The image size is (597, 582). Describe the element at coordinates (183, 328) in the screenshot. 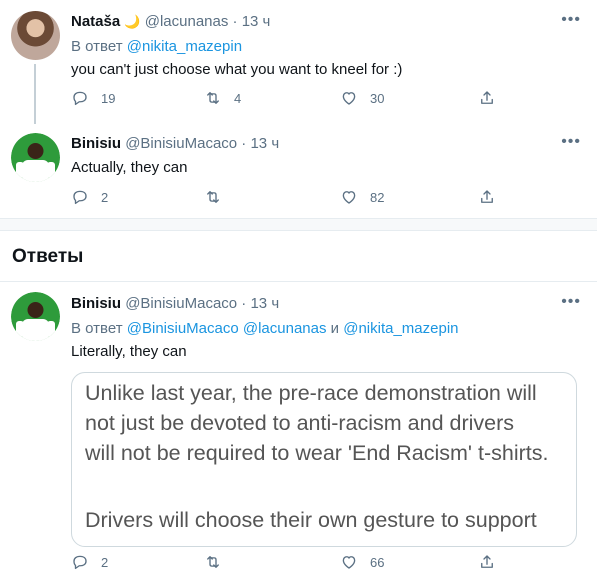

I see `mention-link: @BinisiuMacaco` at that location.